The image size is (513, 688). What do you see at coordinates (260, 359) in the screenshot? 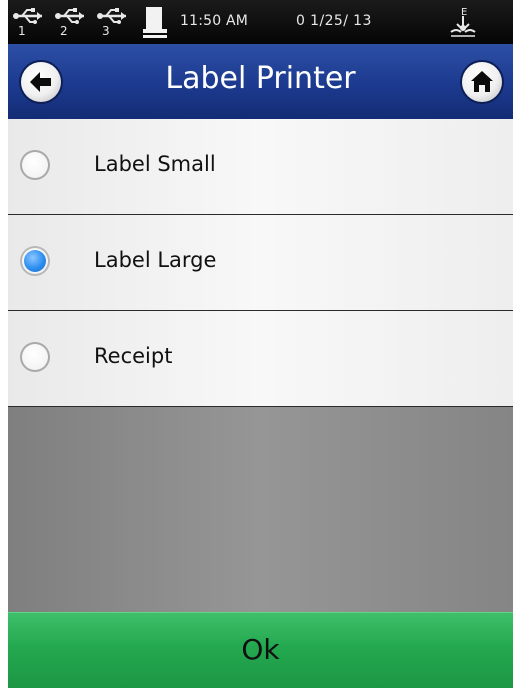
I see `option-receipt: Receipt` at bounding box center [260, 359].